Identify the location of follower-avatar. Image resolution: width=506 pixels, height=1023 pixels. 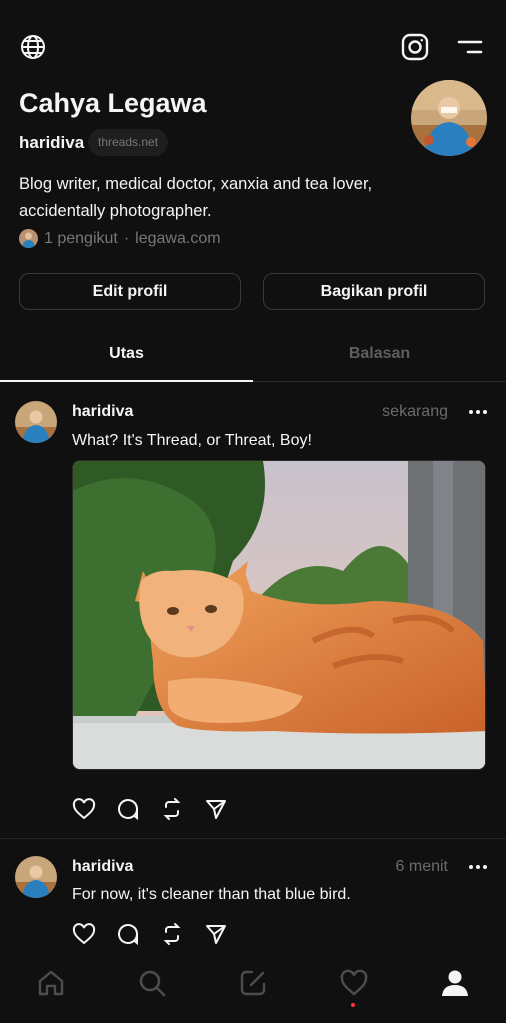
(28, 238).